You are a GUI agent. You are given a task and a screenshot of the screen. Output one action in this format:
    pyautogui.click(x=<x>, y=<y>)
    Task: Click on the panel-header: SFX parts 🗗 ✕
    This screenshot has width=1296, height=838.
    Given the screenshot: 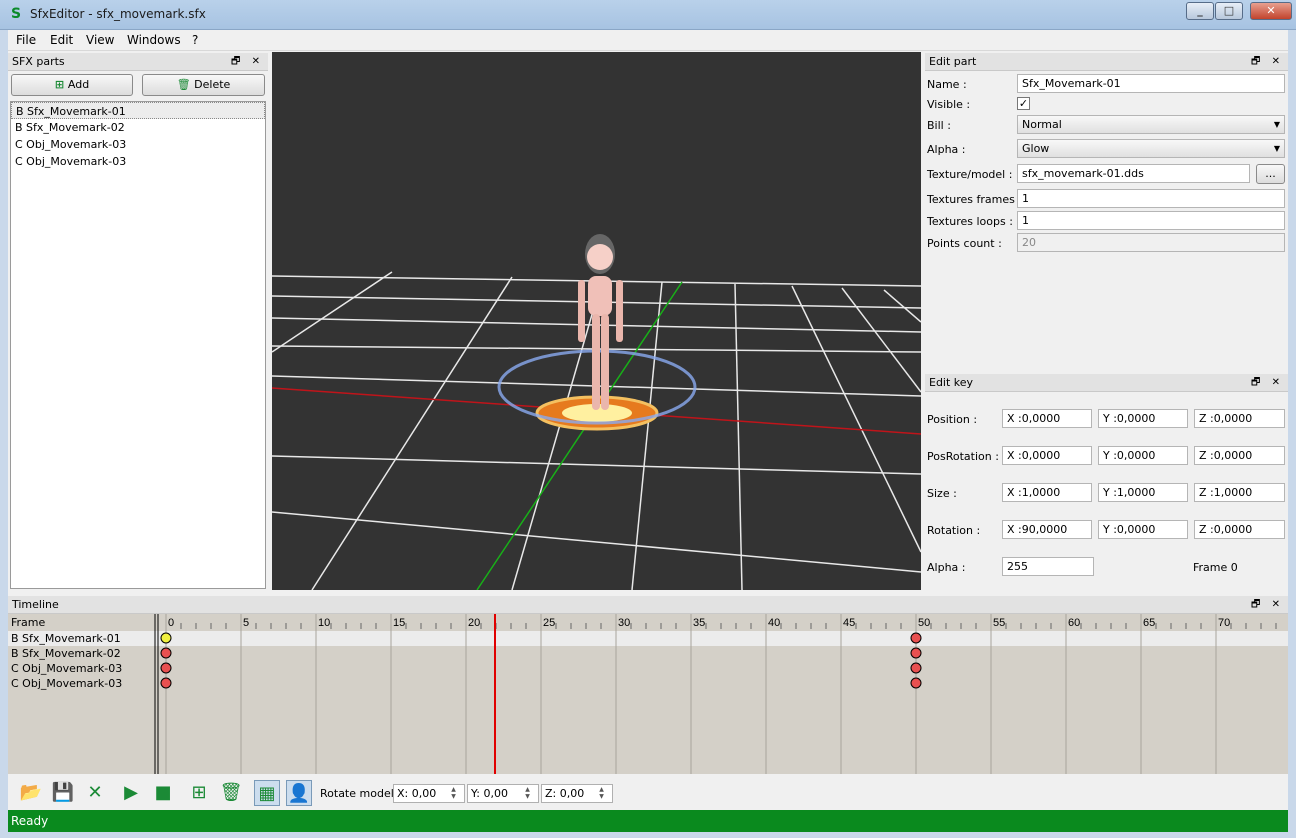 What is the action you would take?
    pyautogui.click(x=138, y=62)
    